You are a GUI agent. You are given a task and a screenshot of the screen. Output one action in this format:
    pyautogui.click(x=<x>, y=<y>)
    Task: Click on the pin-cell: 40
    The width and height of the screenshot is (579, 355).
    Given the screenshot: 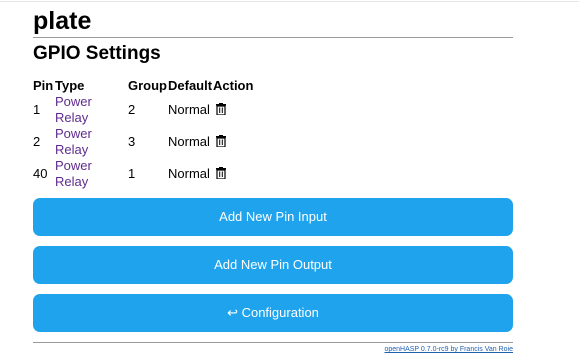 What is the action you would take?
    pyautogui.click(x=40, y=173)
    